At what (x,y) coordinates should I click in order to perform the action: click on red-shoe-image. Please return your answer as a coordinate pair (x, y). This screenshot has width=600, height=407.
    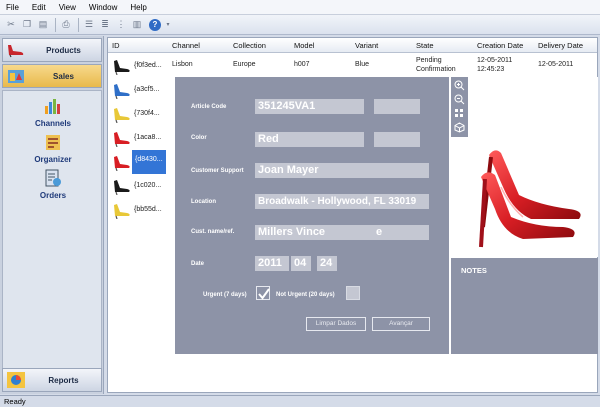
    Looking at the image, I should click on (530, 199).